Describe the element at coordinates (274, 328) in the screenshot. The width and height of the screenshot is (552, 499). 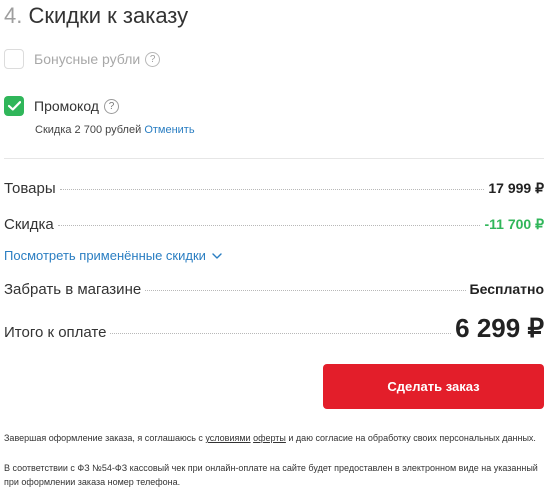
I see `summary-total-row: Итого к оплате 6 299 ₽` at that location.